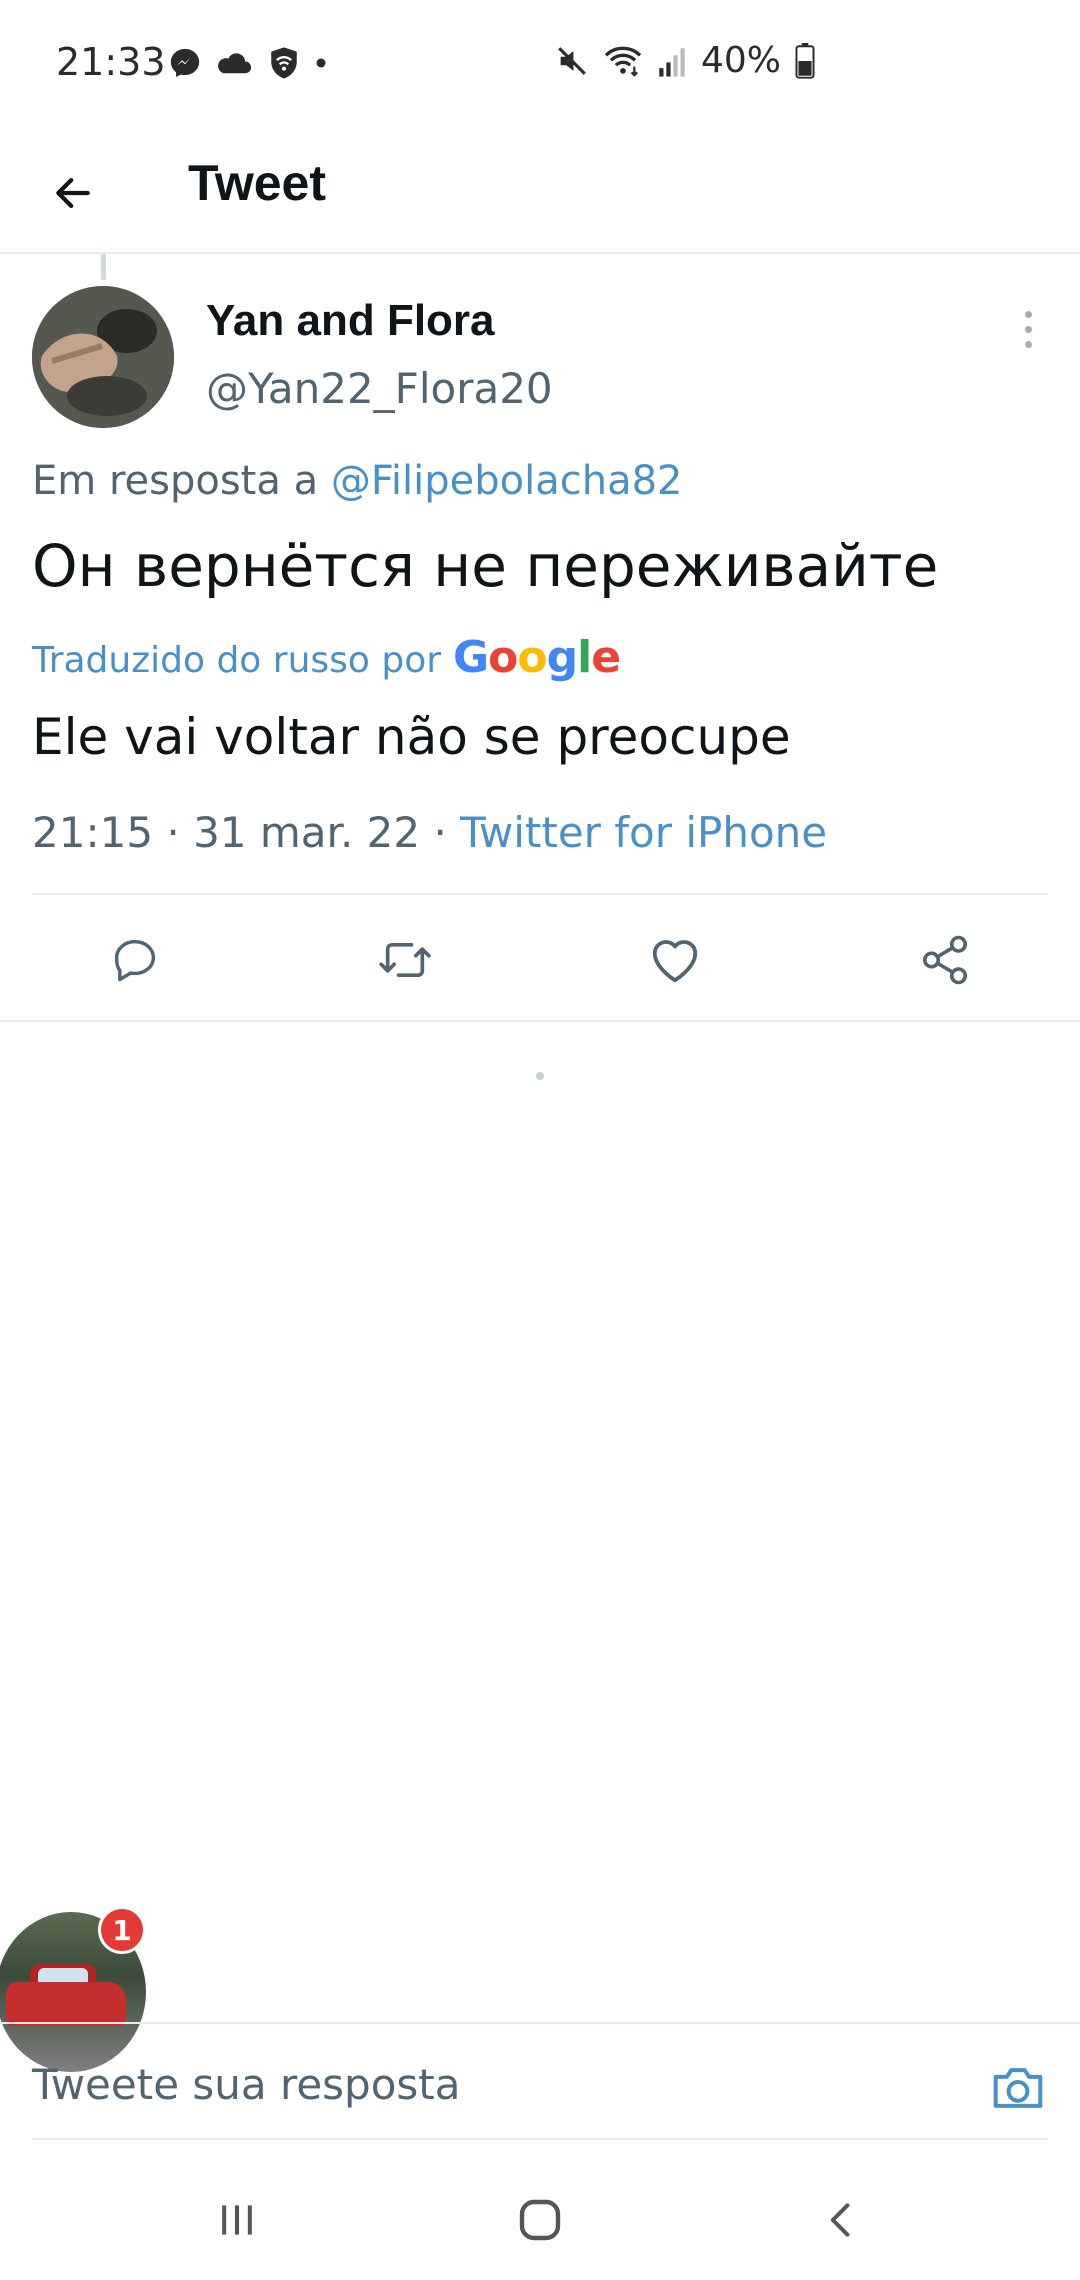  I want to click on reply-icon, so click(135, 960).